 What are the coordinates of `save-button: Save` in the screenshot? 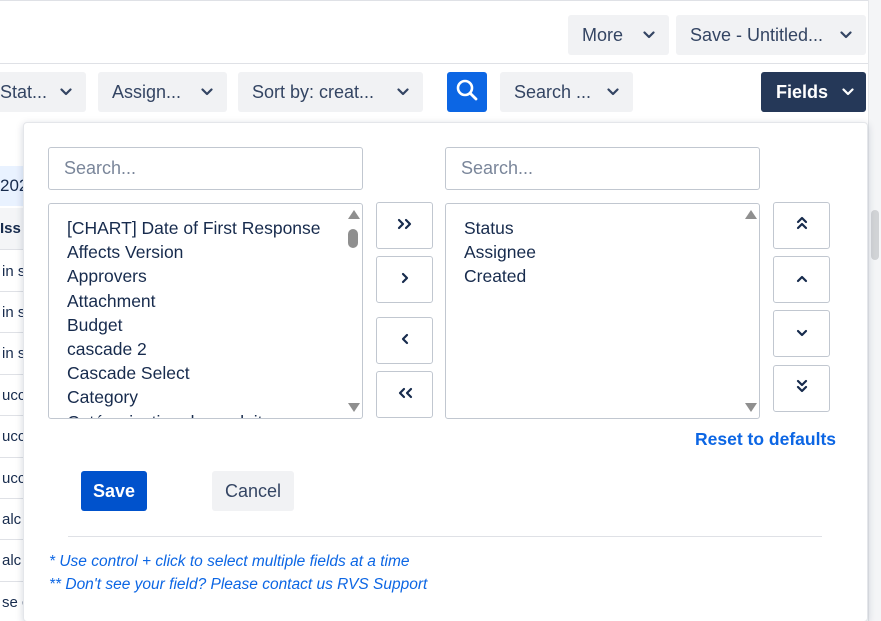 It's located at (114, 491).